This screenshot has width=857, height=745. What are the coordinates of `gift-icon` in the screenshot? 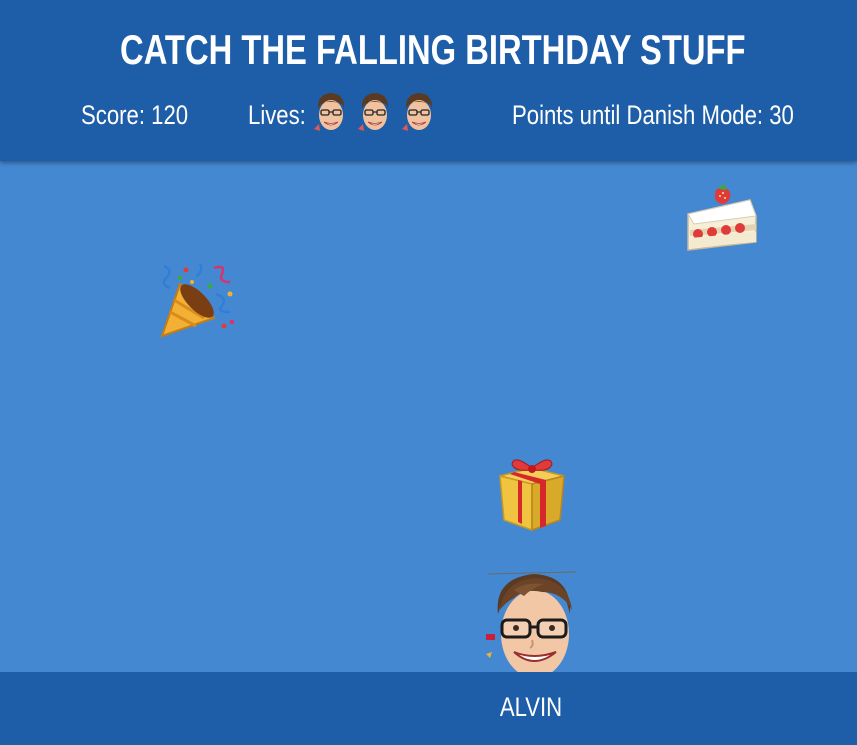 It's located at (532, 495).